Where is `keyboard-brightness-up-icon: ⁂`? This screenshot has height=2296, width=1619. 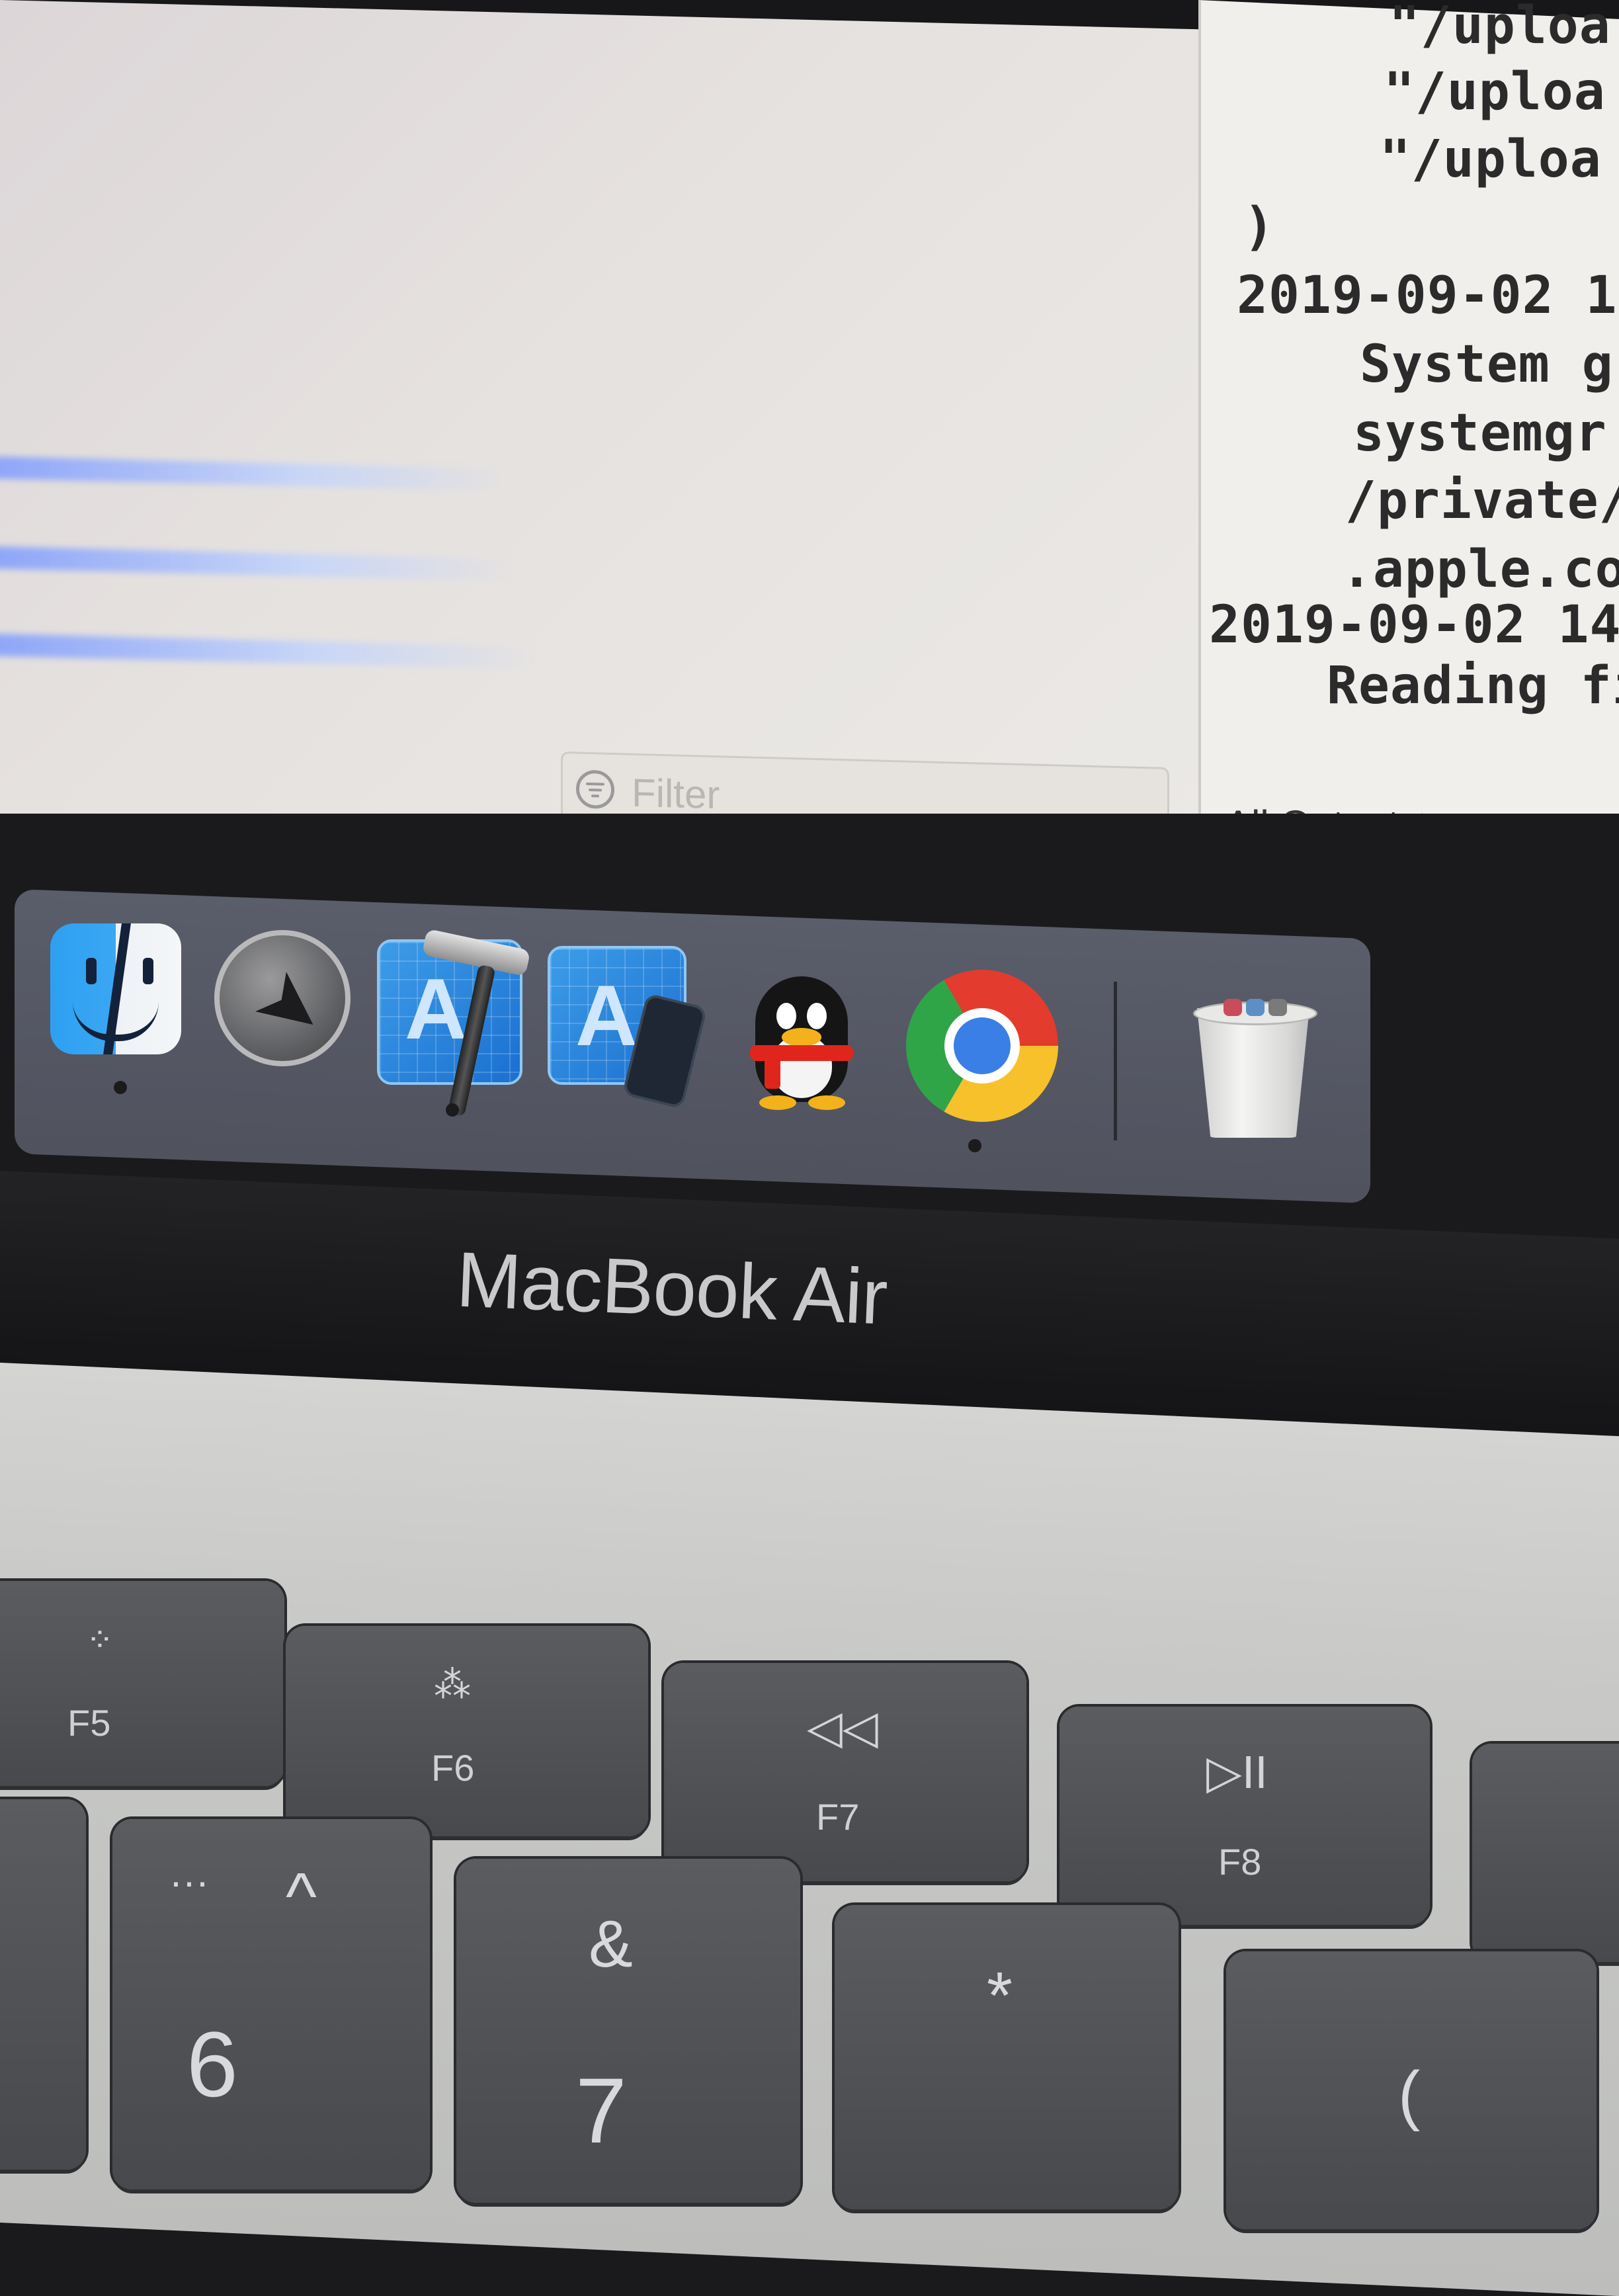 keyboard-brightness-up-icon: ⁂ is located at coordinates (452, 1684).